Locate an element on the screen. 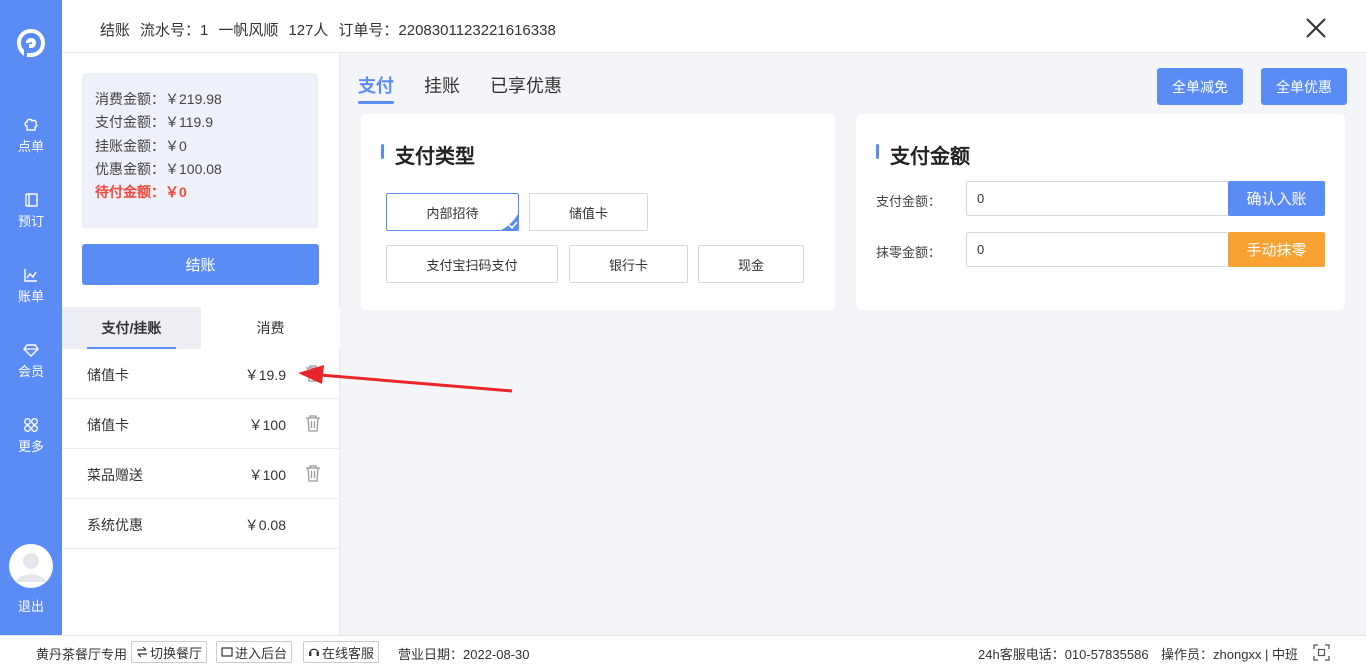  nav-item-bill: 账单 is located at coordinates (31, 286).